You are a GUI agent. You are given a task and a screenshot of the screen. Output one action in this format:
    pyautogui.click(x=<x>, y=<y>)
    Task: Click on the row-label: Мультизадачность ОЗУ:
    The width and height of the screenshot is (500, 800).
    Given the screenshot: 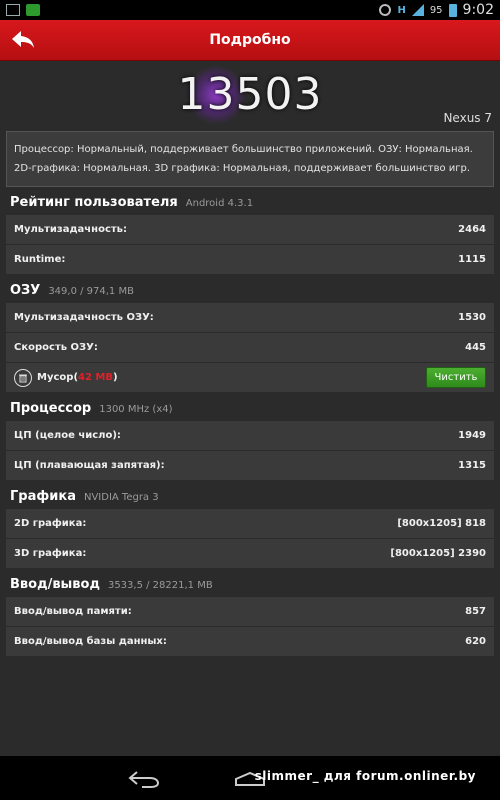 What is the action you would take?
    pyautogui.click(x=84, y=317)
    